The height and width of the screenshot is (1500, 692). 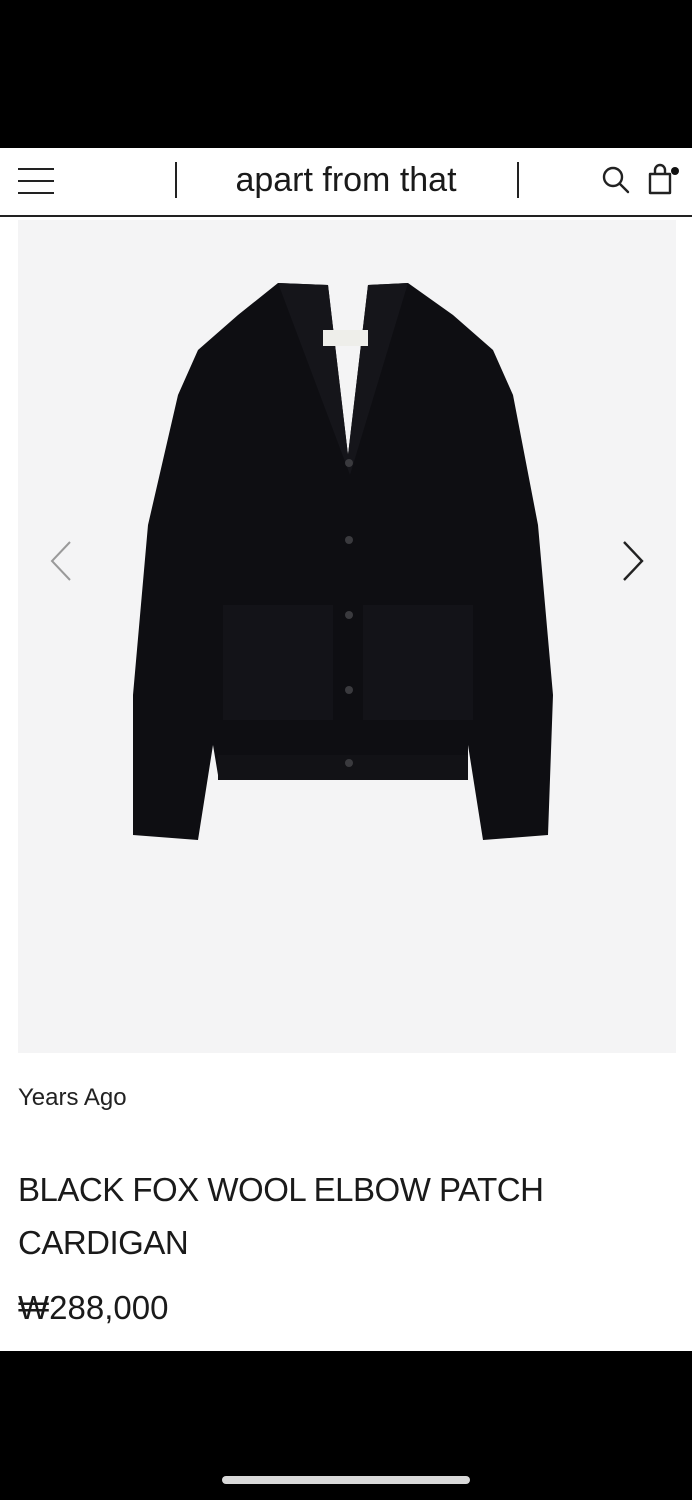 What do you see at coordinates (281, 1216) in the screenshot?
I see `product-title: BLACK FOX WOOL ELBOW PATCH CARDIGAN` at bounding box center [281, 1216].